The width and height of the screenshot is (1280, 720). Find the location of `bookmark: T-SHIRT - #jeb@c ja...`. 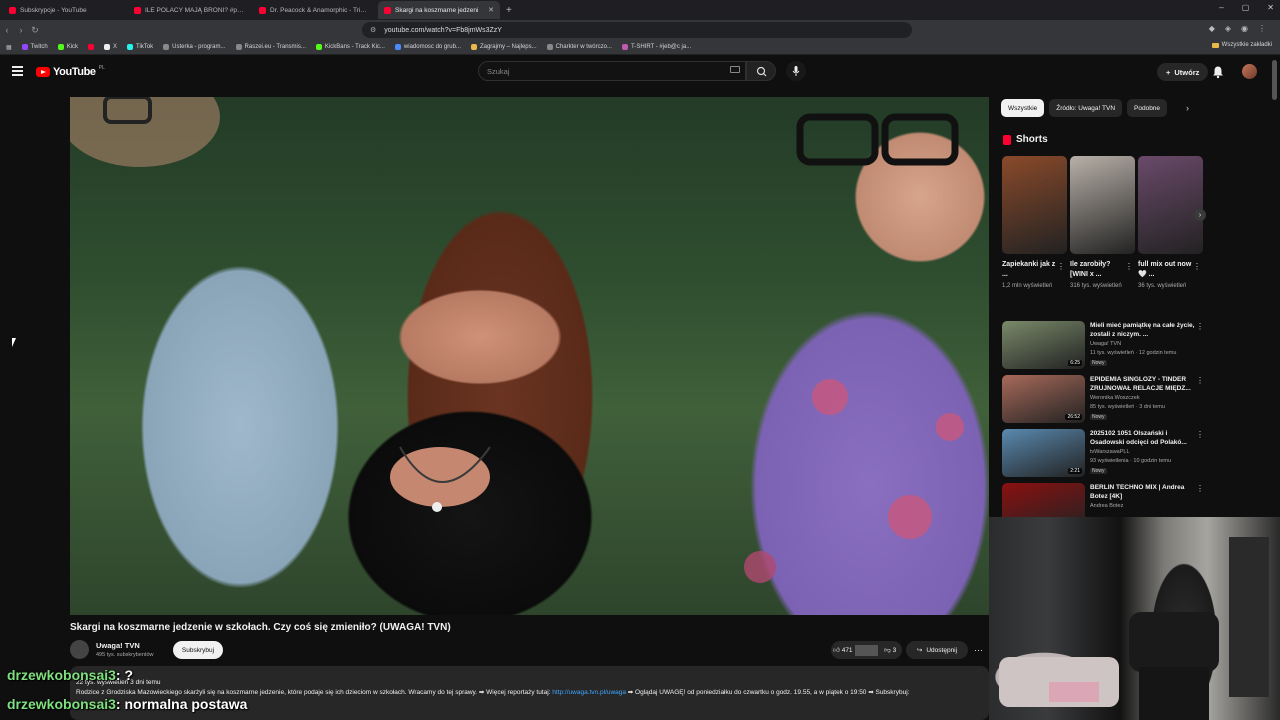

bookmark: T-SHIRT - #jeb@c ja... is located at coordinates (656, 47).